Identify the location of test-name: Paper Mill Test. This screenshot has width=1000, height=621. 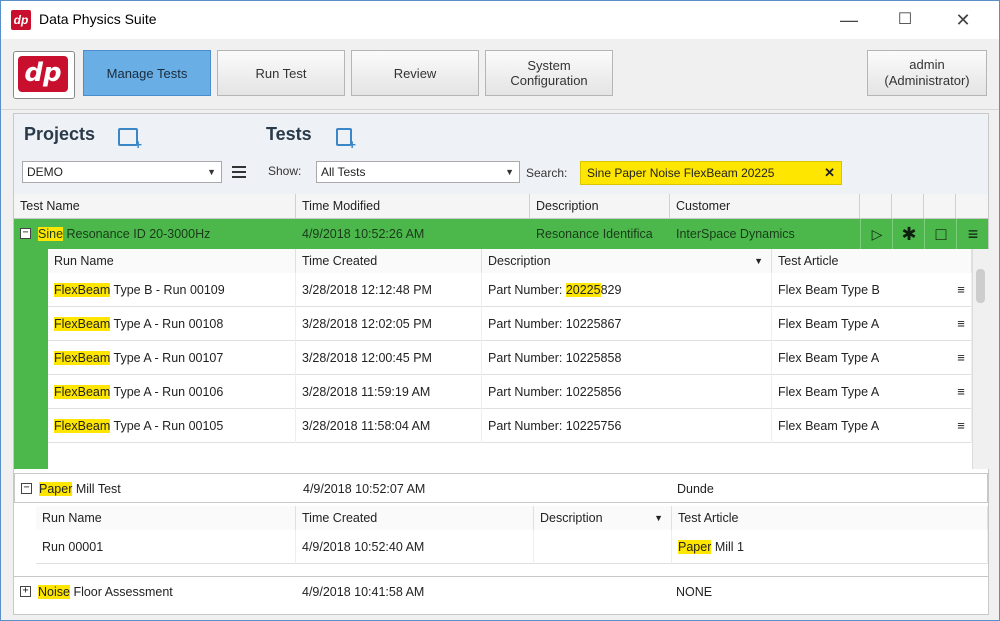
(80, 489).